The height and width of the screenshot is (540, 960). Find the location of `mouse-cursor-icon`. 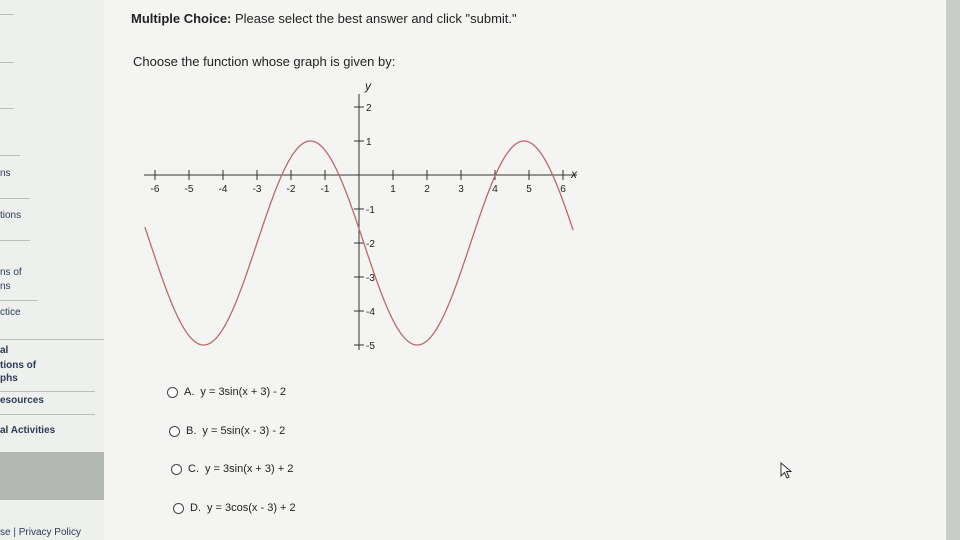

mouse-cursor-icon is located at coordinates (786, 470).